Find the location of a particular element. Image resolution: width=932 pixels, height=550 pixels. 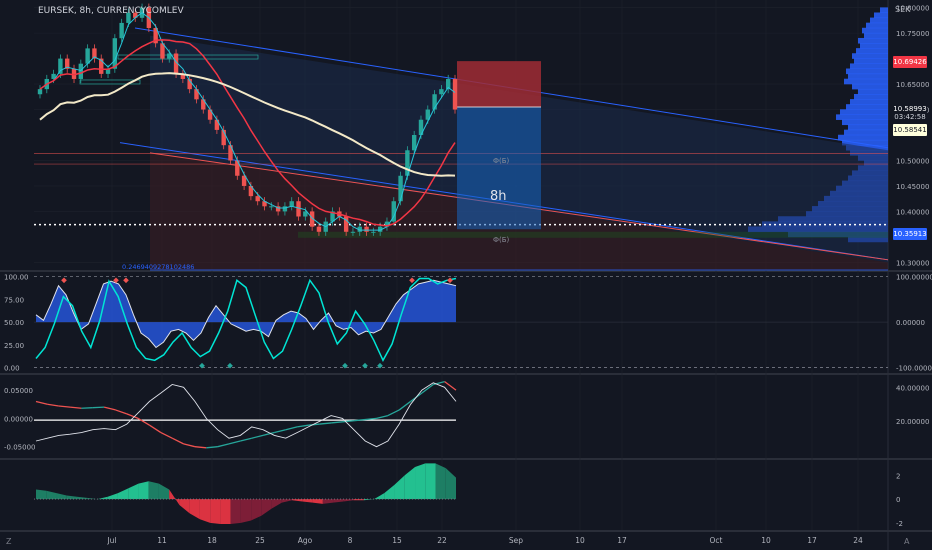

range-box-top-label: Ф(Б) is located at coordinates (501, 161).